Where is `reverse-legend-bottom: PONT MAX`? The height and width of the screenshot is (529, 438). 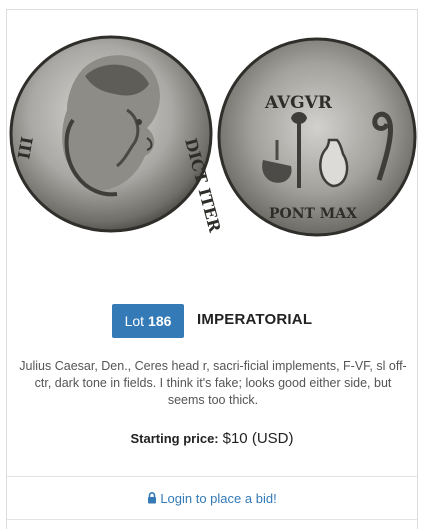 reverse-legend-bottom: PONT MAX is located at coordinates (313, 214).